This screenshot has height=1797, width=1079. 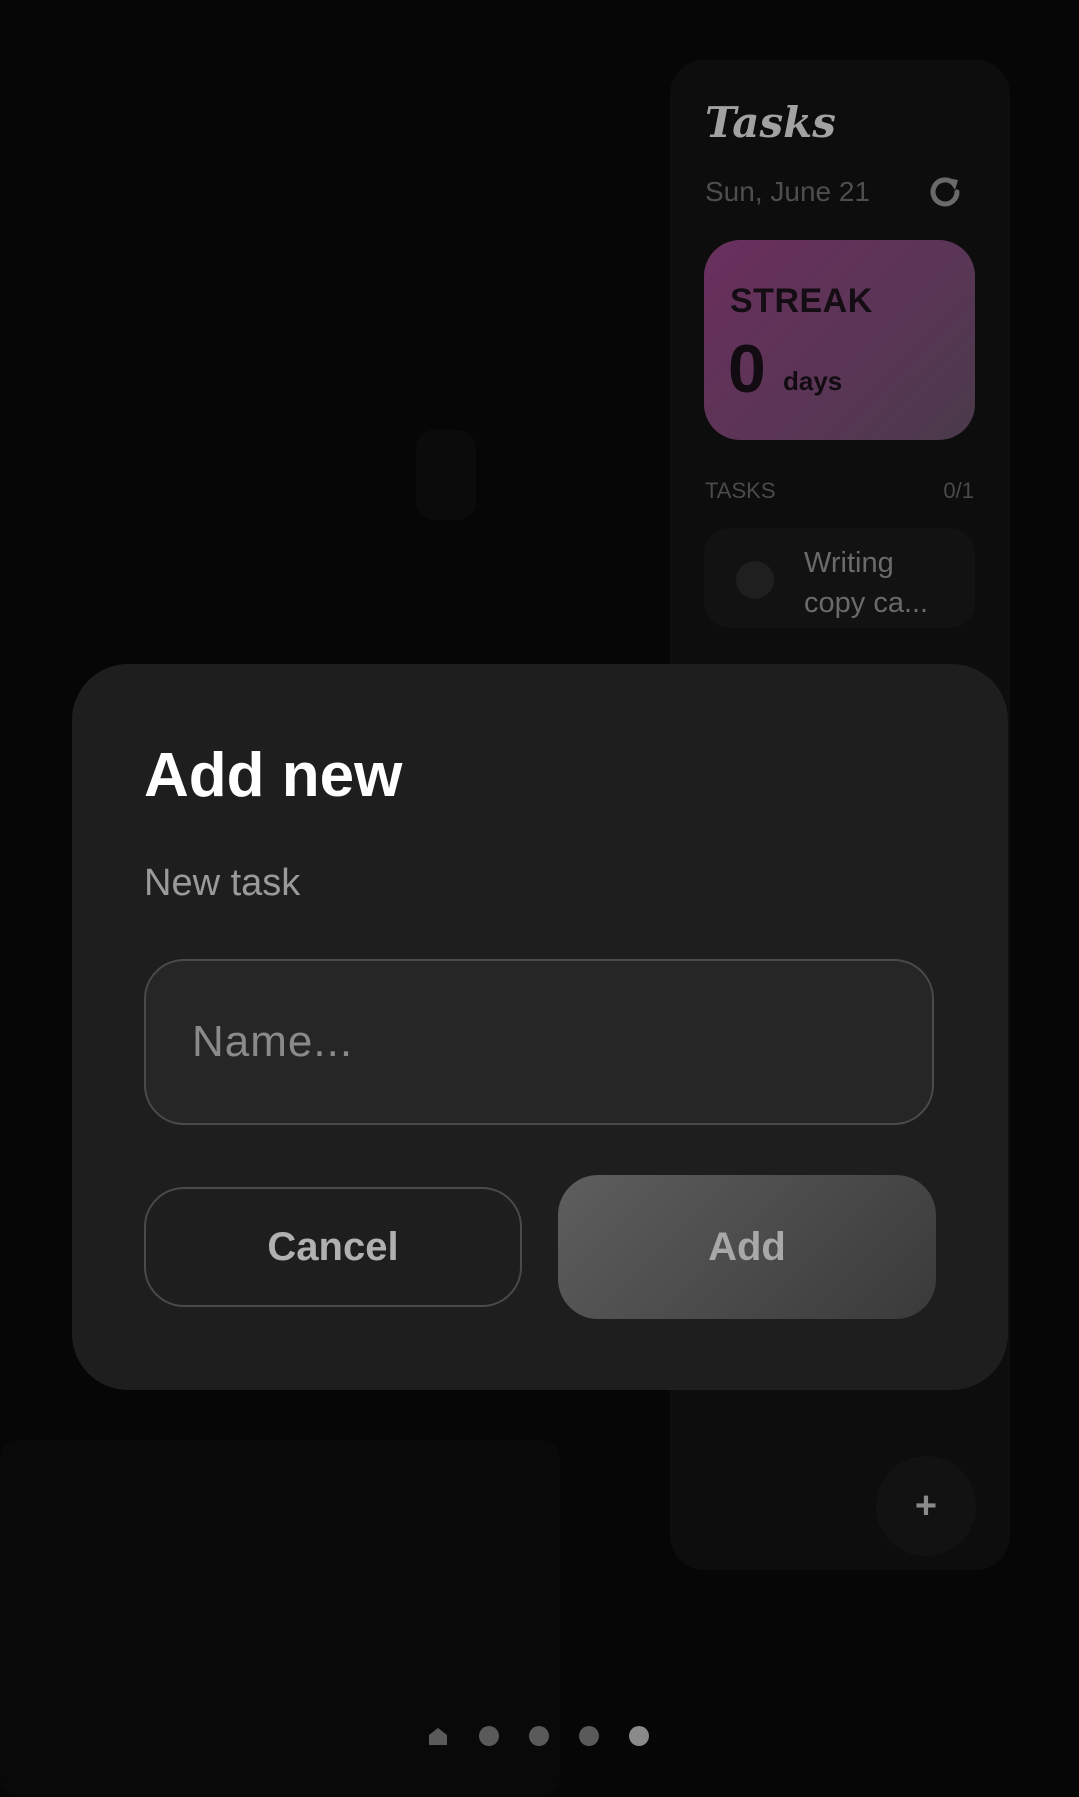 I want to click on refresh-icon-graphic, so click(x=945, y=192).